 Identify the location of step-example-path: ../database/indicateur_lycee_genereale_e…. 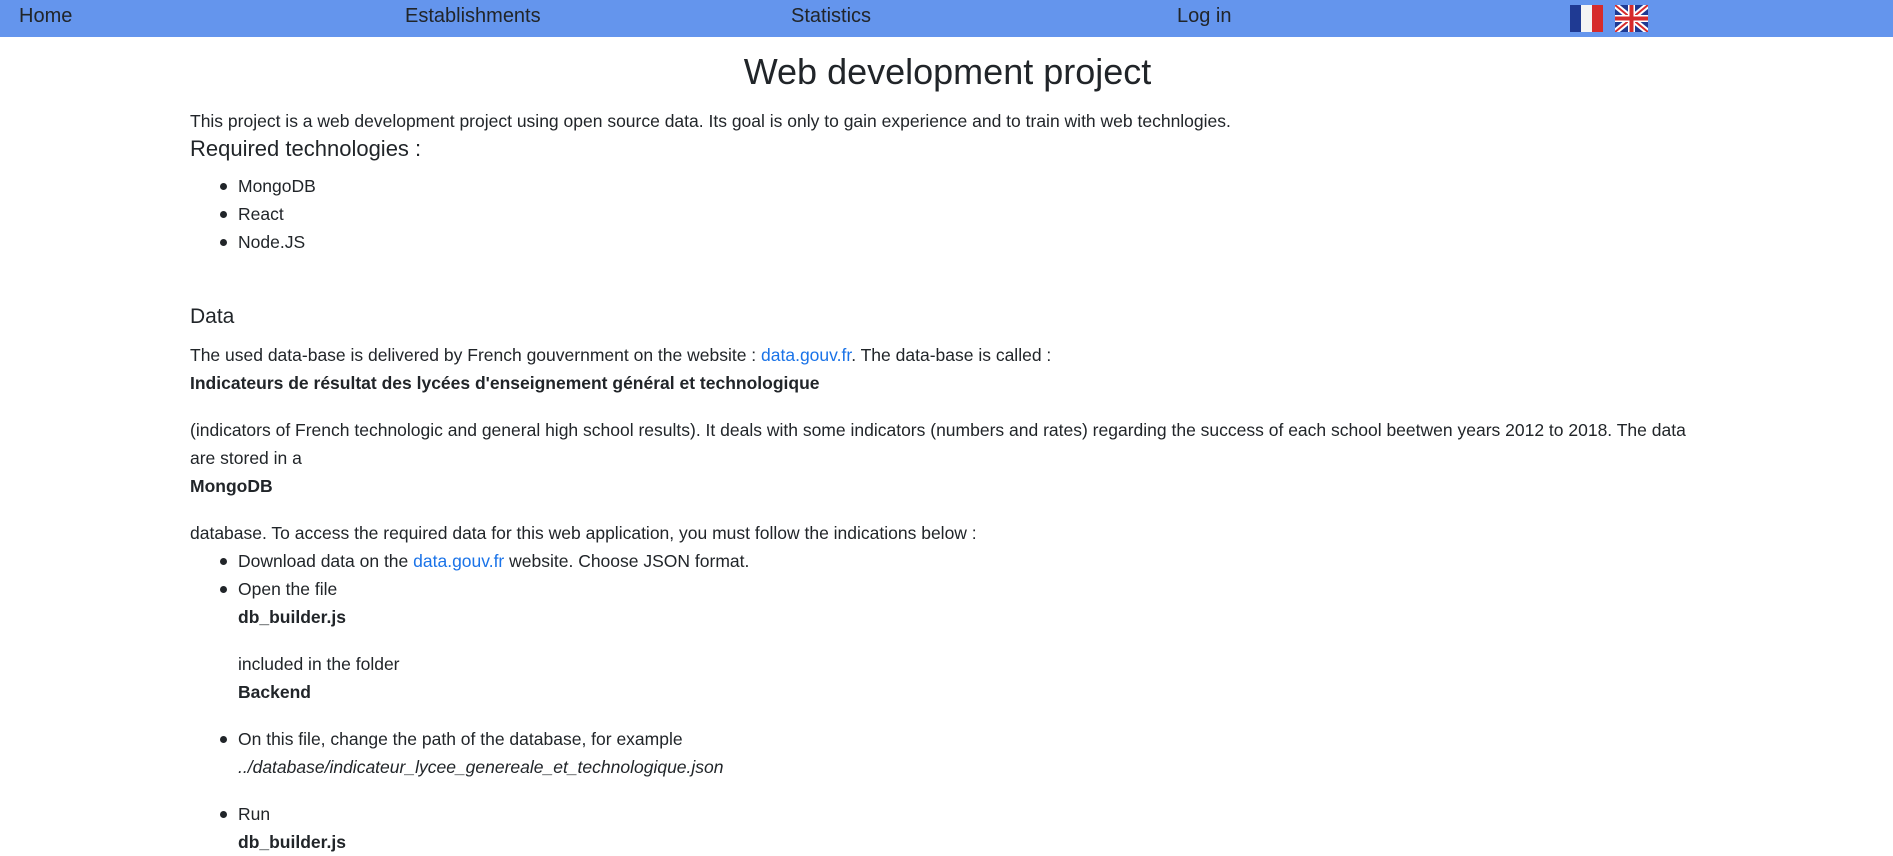
(481, 767).